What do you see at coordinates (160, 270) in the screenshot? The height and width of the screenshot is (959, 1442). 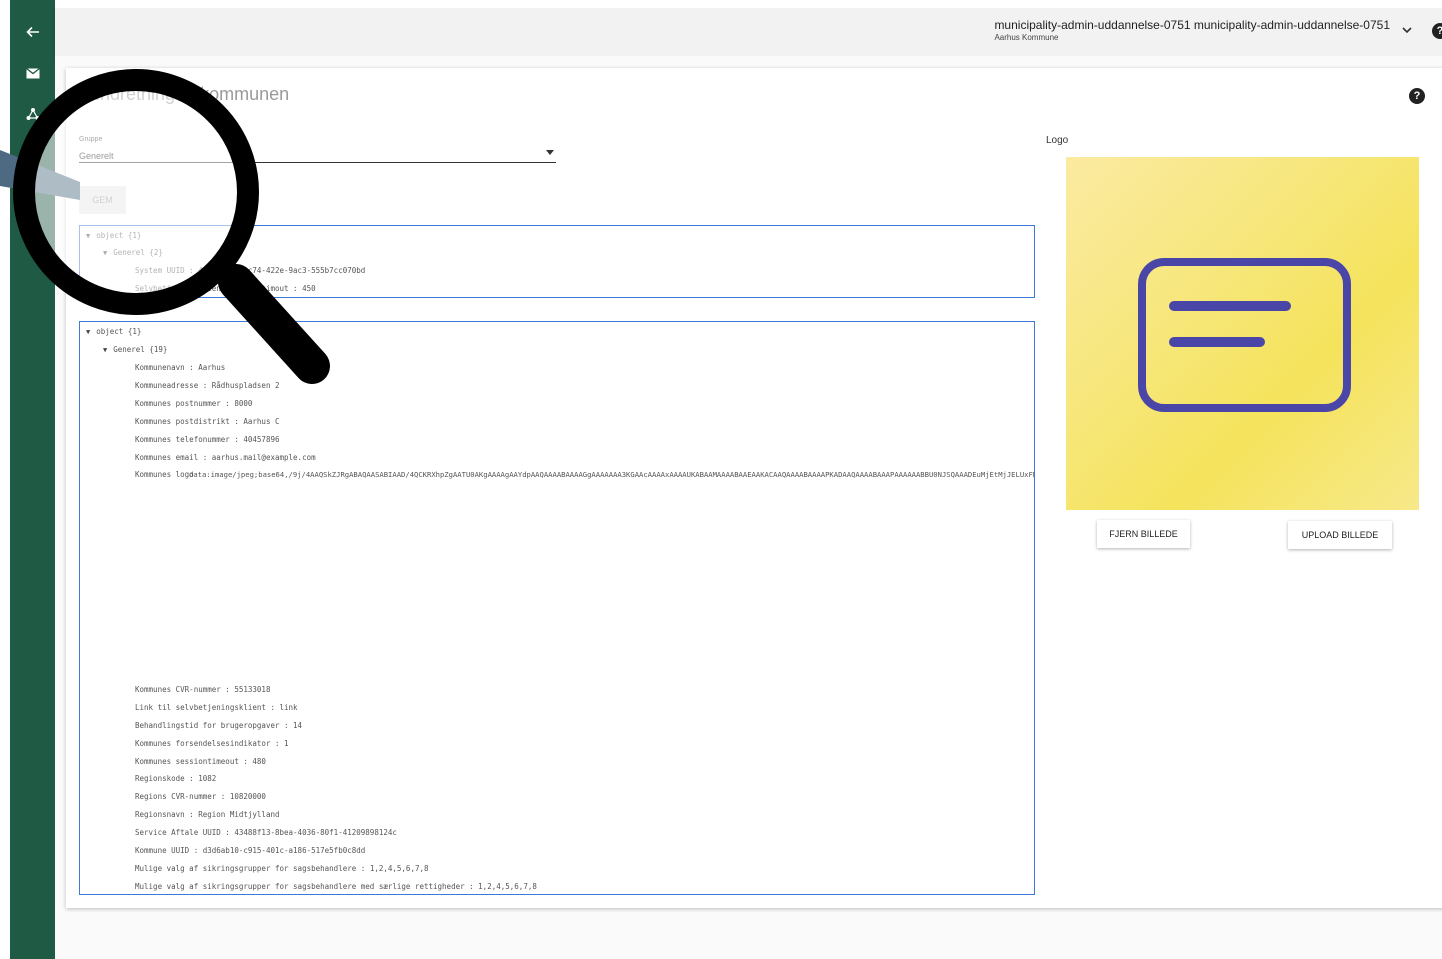 I see `json-key: System UUID` at bounding box center [160, 270].